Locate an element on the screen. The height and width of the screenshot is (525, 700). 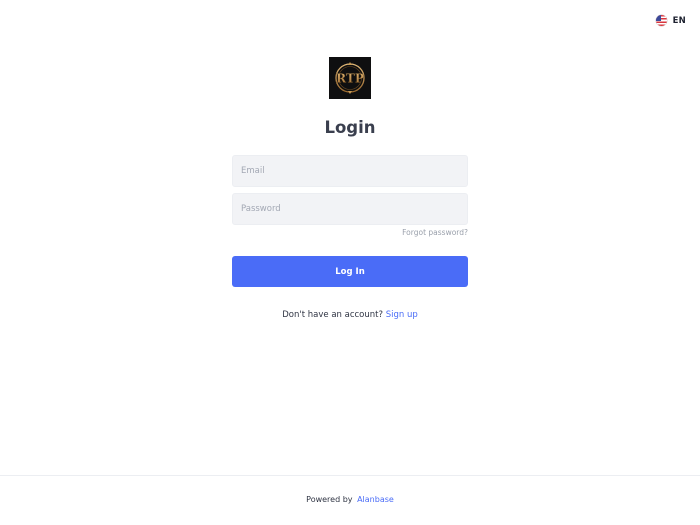
signup-prompt-text: Don't have an account? is located at coordinates (332, 315).